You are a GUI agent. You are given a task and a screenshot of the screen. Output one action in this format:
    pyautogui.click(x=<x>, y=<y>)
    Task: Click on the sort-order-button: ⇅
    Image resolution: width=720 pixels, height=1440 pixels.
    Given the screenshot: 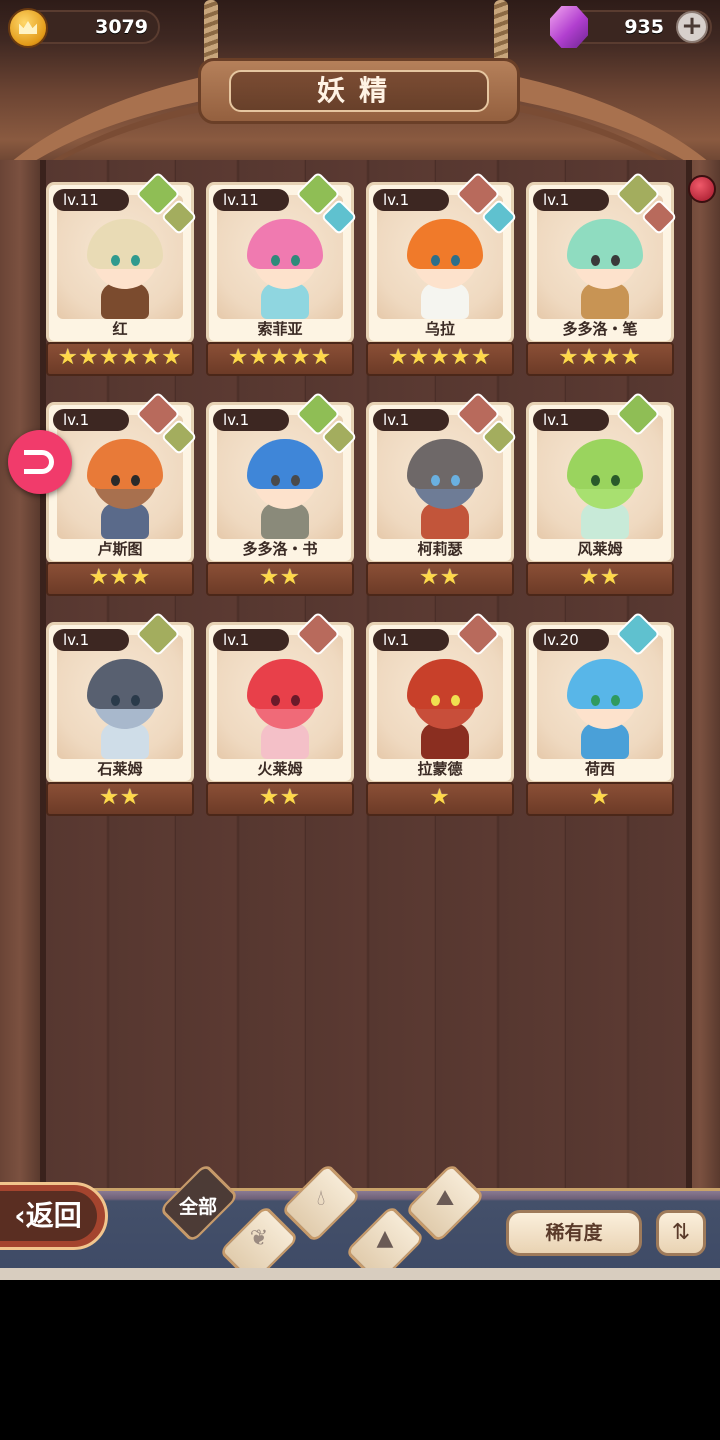 What is the action you would take?
    pyautogui.click(x=681, y=1233)
    